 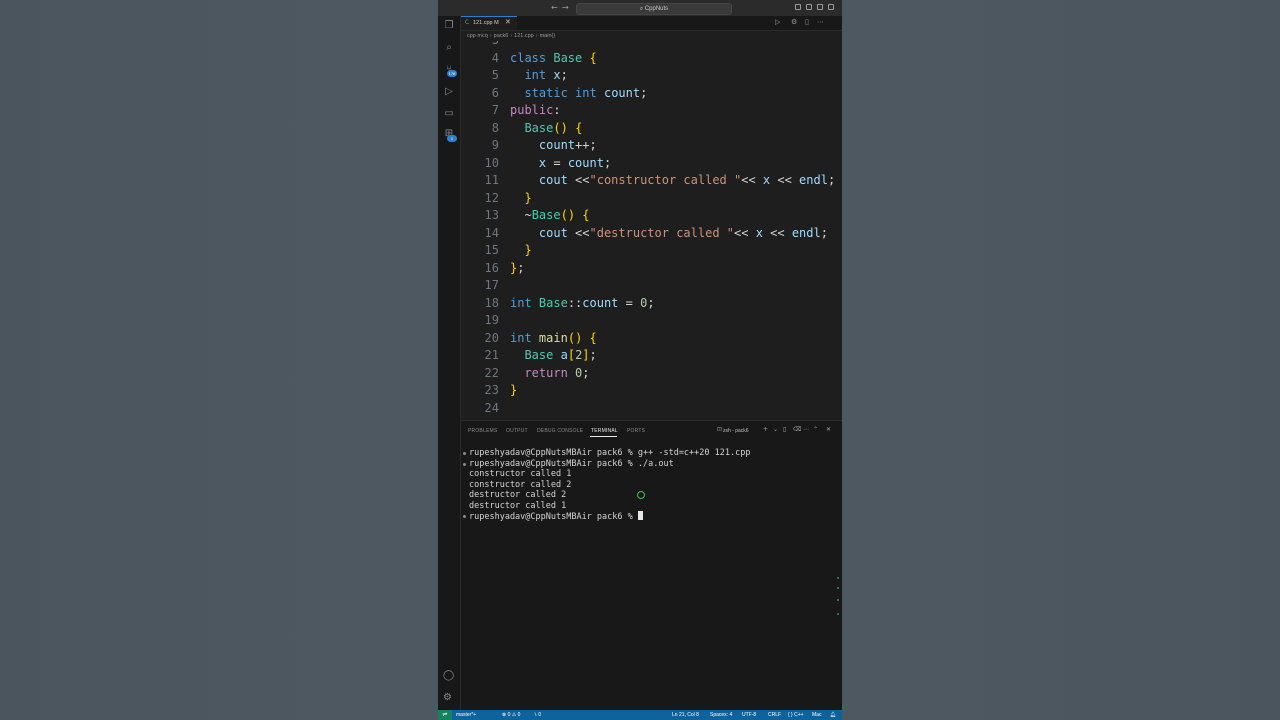 What do you see at coordinates (553, 127) in the screenshot?
I see `code-text: Base() {` at bounding box center [553, 127].